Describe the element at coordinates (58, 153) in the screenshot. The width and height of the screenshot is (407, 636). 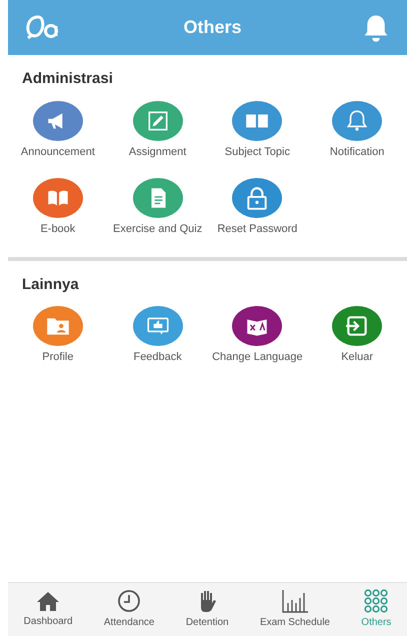
I see `menu-label: Announcement` at that location.